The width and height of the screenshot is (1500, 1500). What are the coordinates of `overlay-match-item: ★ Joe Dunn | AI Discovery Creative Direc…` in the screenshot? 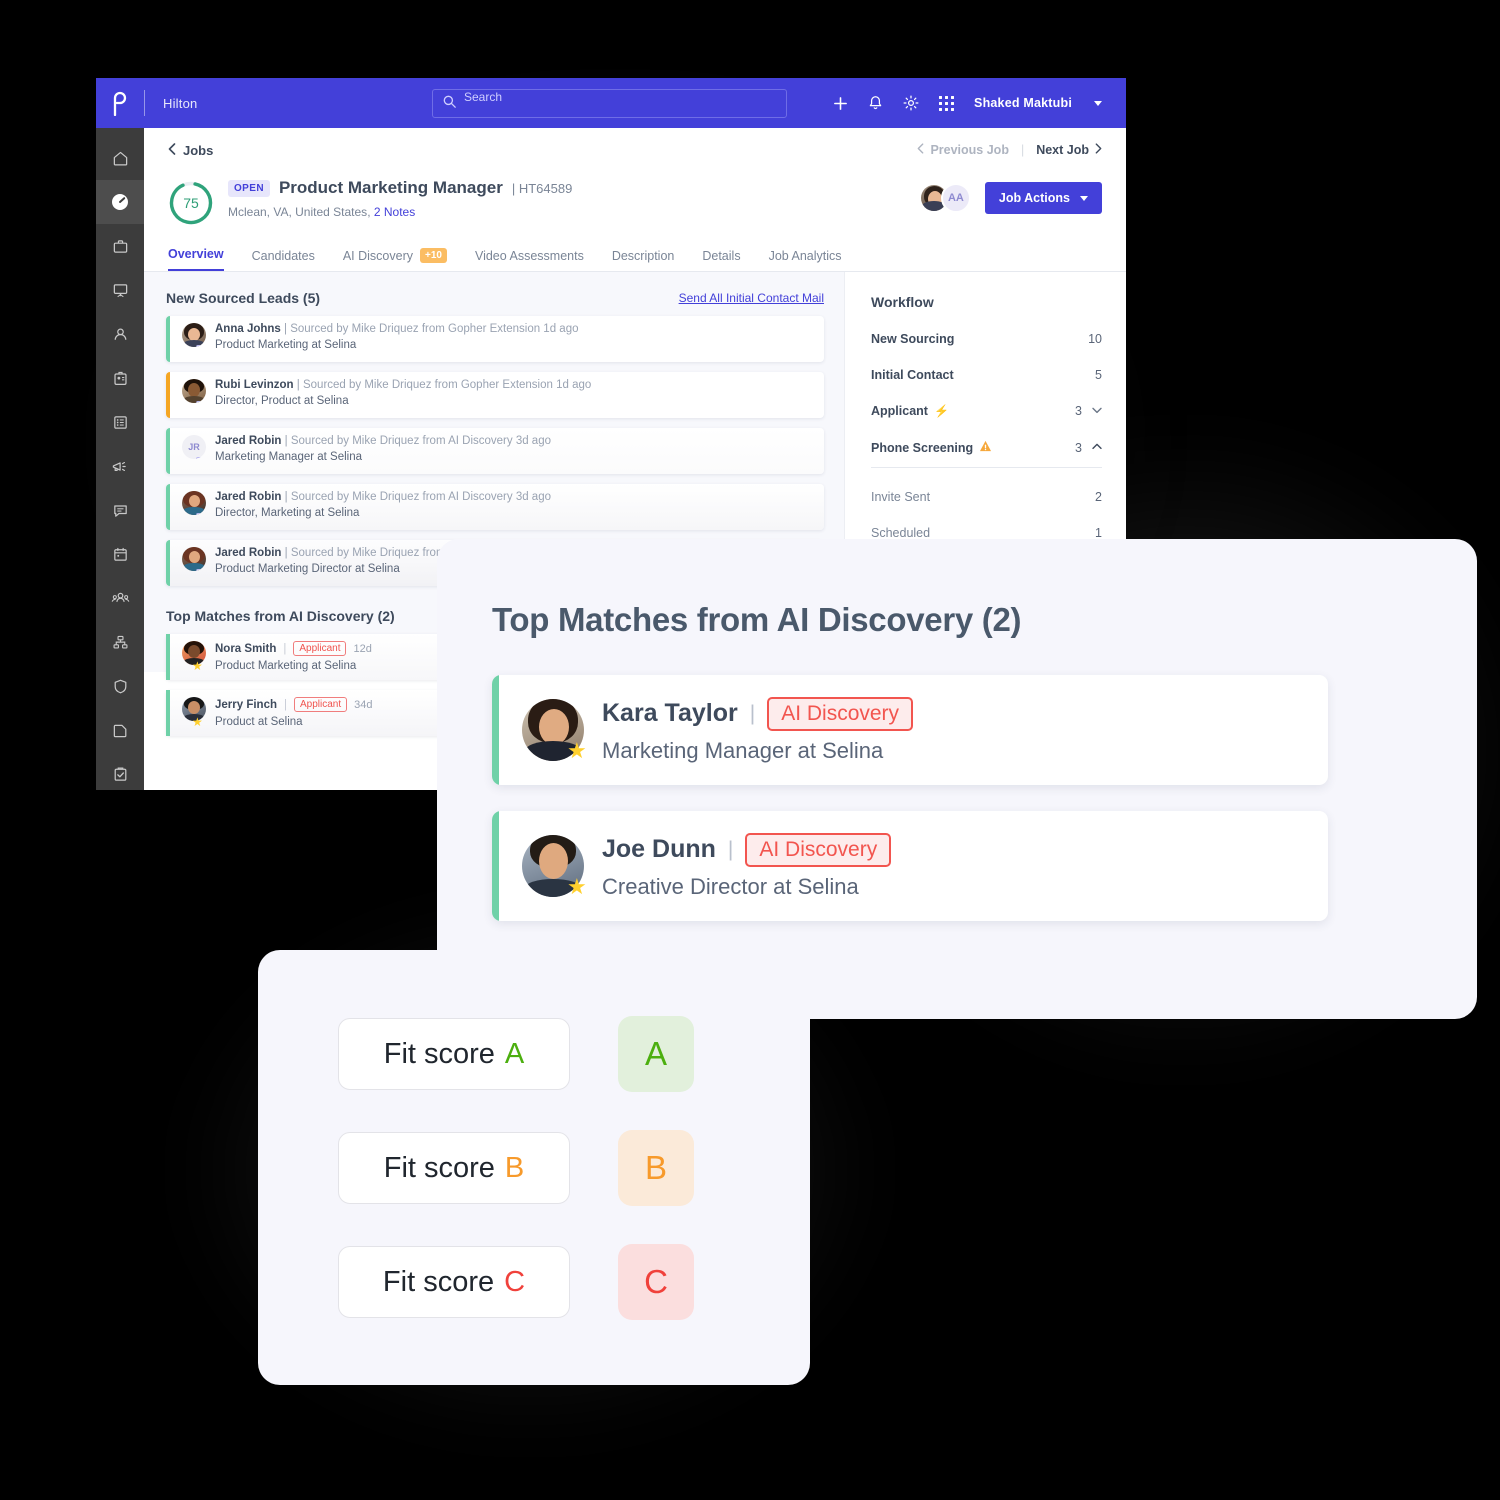 It's located at (910, 866).